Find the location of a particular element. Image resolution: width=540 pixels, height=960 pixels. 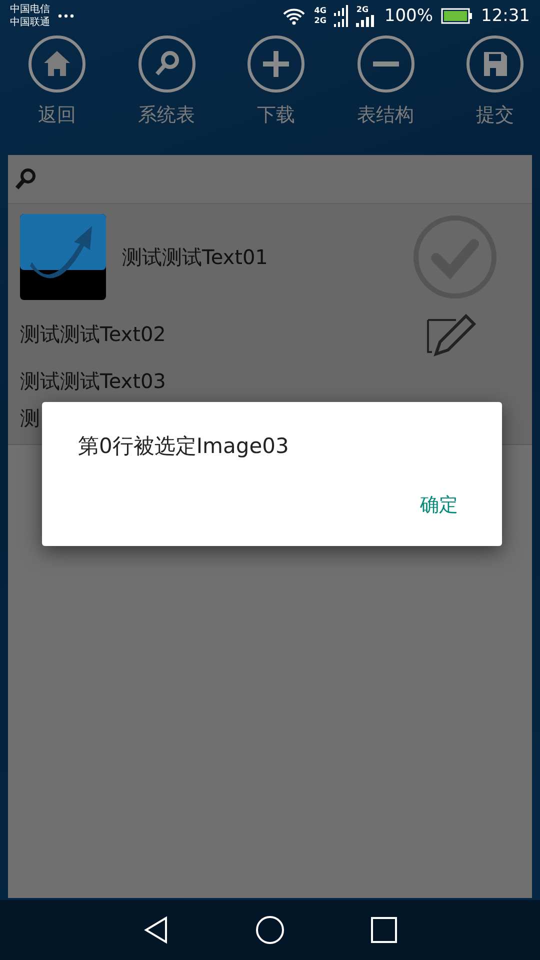

battery-percent: 100% is located at coordinates (408, 16).